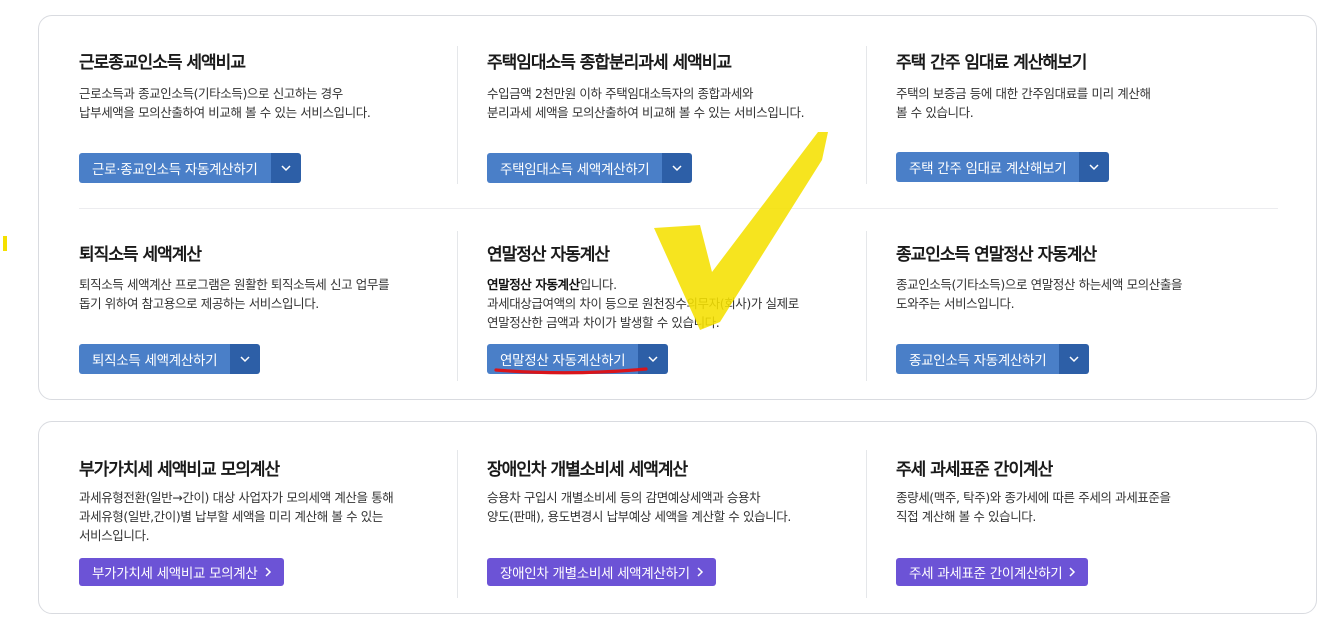 The height and width of the screenshot is (631, 1336). I want to click on deemed-rent-calc-button: 주택 간주 임대료 계산해보기, so click(1003, 167).